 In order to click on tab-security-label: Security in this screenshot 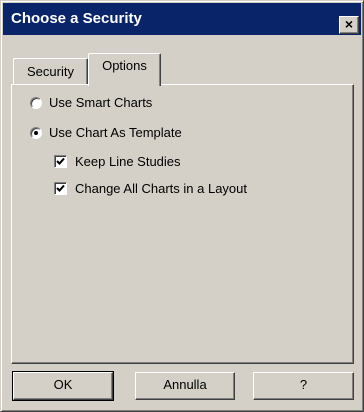, I will do `click(50, 71)`.